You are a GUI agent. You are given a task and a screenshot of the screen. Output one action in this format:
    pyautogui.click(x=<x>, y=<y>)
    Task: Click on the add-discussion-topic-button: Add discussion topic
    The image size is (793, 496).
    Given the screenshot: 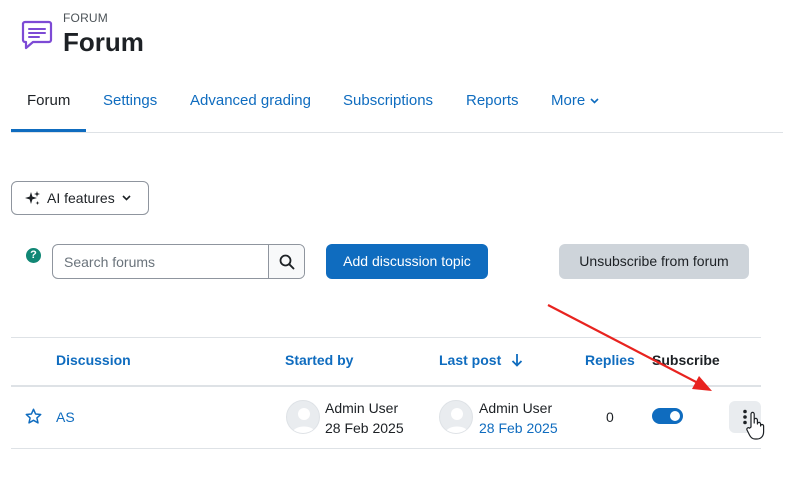 What is the action you would take?
    pyautogui.click(x=407, y=261)
    